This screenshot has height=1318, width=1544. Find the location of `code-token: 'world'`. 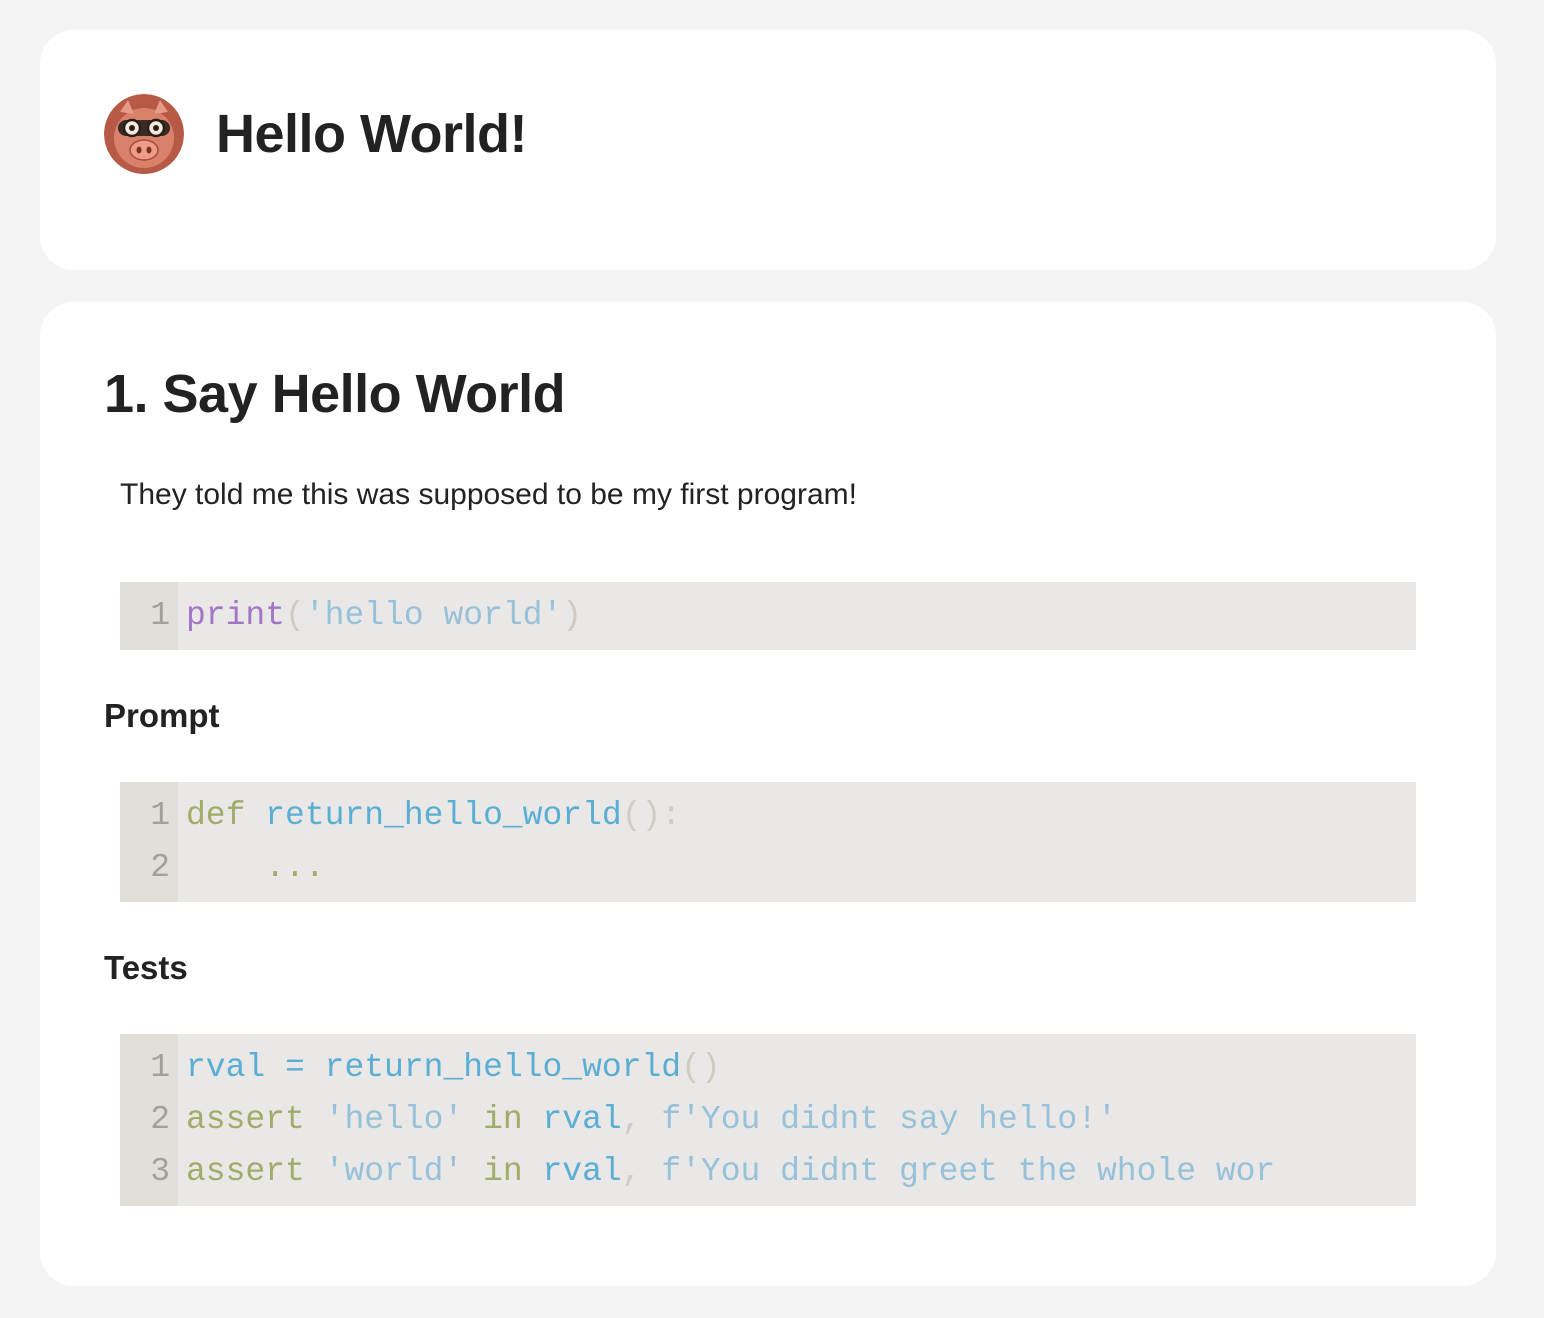

code-token: 'world' is located at coordinates (394, 1171).